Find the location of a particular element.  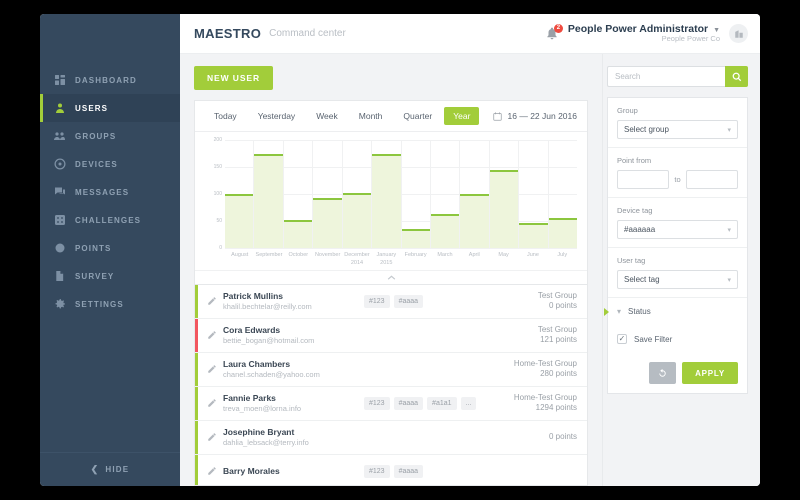

chevron-up-icon is located at coordinates (391, 277).